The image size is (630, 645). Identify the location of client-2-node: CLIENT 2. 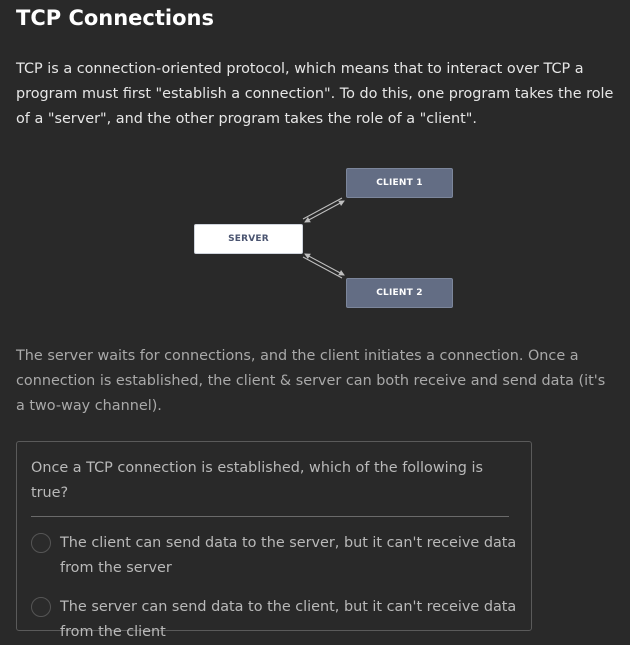
(399, 293).